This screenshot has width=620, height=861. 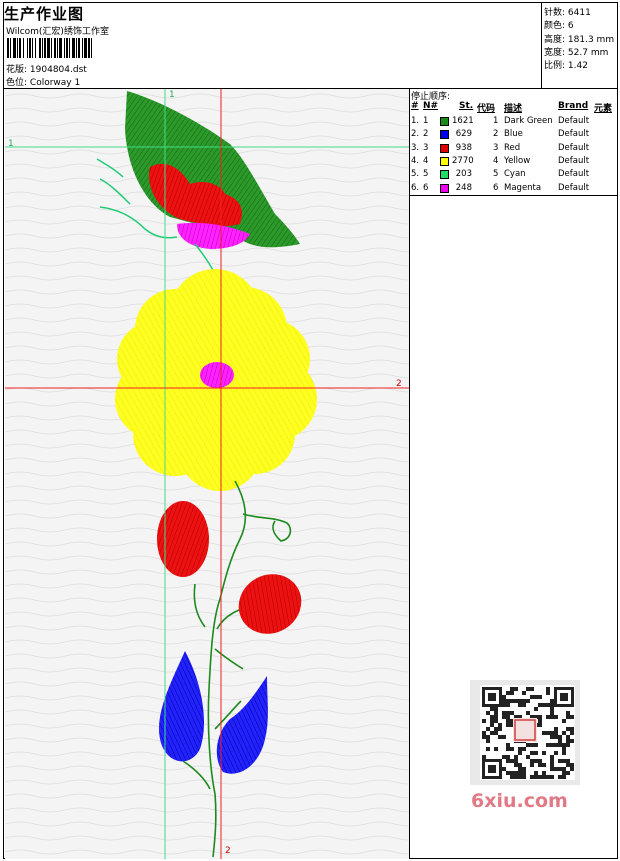 I want to click on studio-name: Wilcom(汇宏)绣饰工作室, so click(x=57, y=32).